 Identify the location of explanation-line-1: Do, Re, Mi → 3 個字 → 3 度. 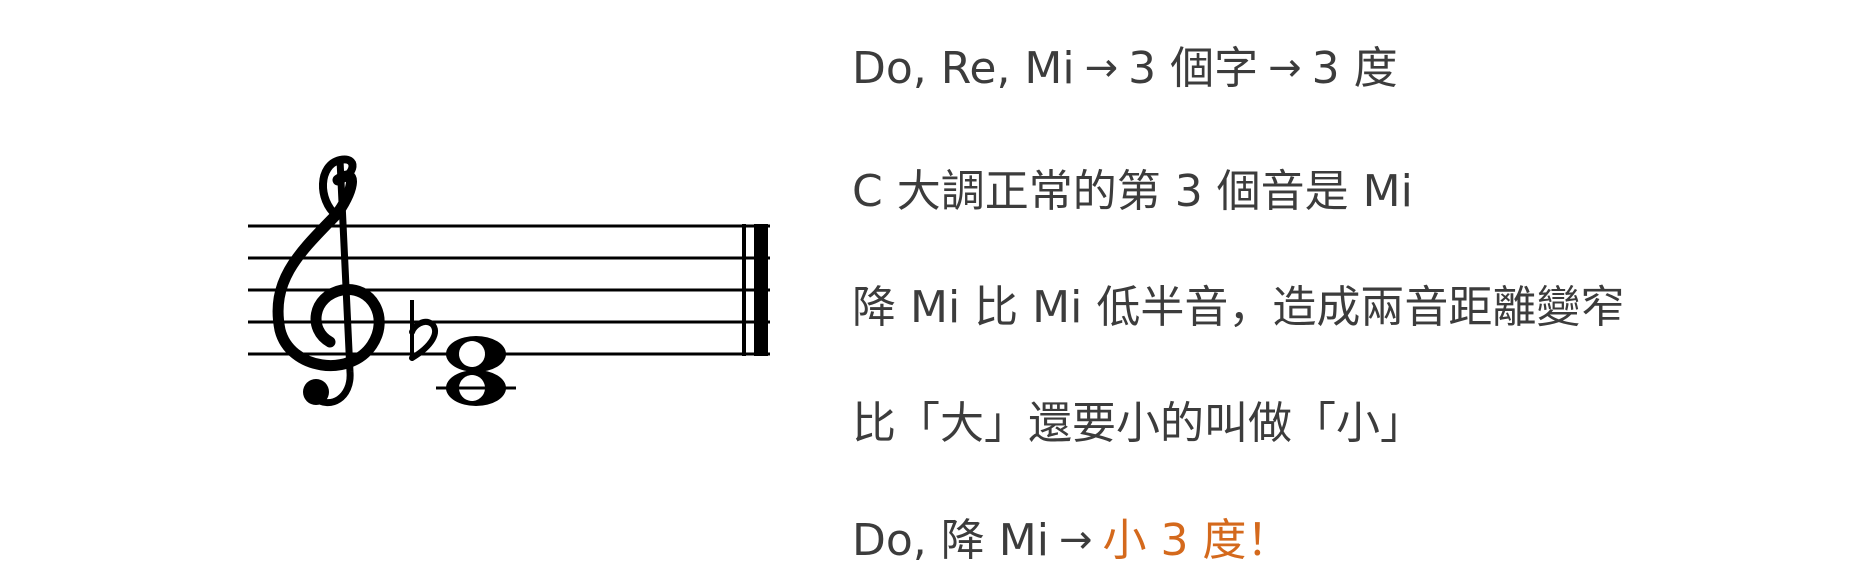
(1125, 68).